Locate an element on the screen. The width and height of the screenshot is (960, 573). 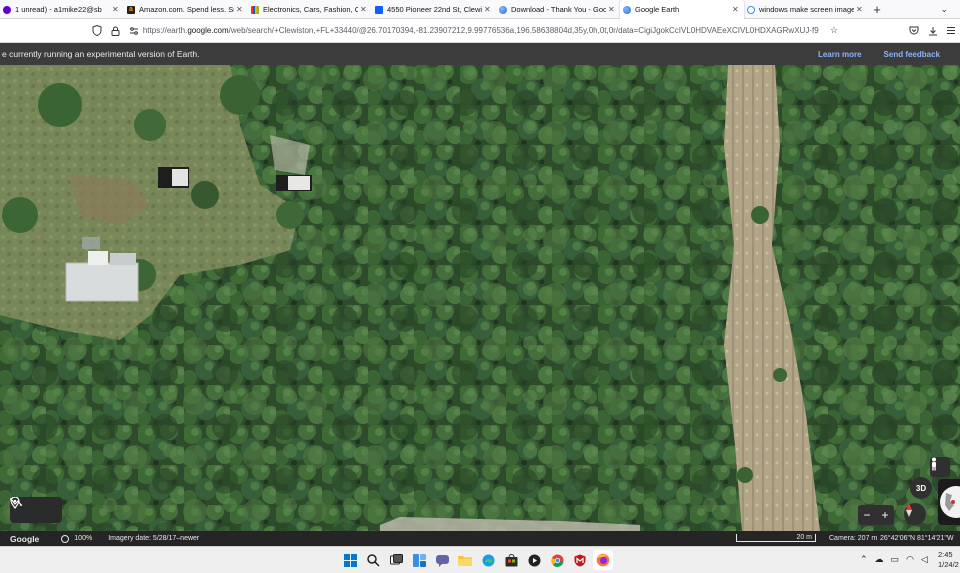
cursor-coordinates: 26°42'06"N 81°14'21"W is located at coordinates (917, 538).